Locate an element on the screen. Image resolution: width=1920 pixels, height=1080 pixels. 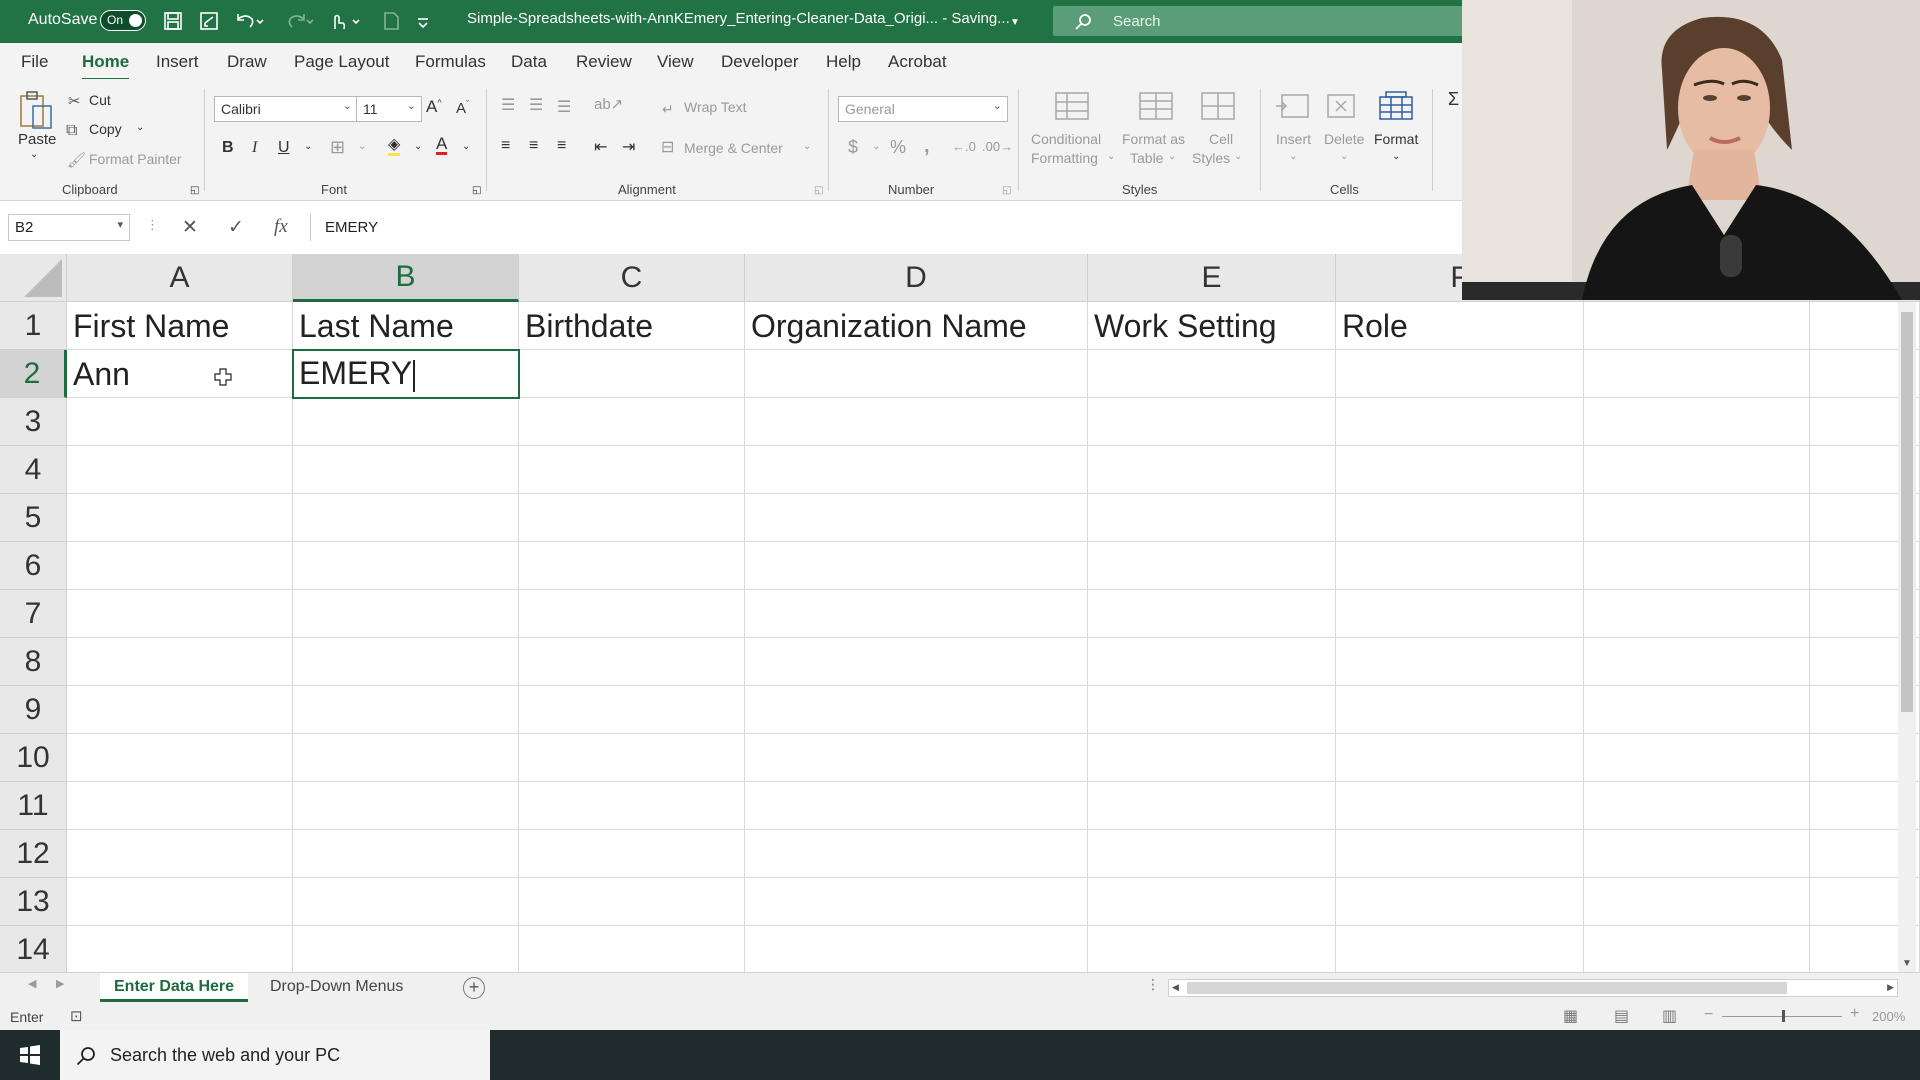
increase-decimal-icon: ←.0 is located at coordinates (964, 146).